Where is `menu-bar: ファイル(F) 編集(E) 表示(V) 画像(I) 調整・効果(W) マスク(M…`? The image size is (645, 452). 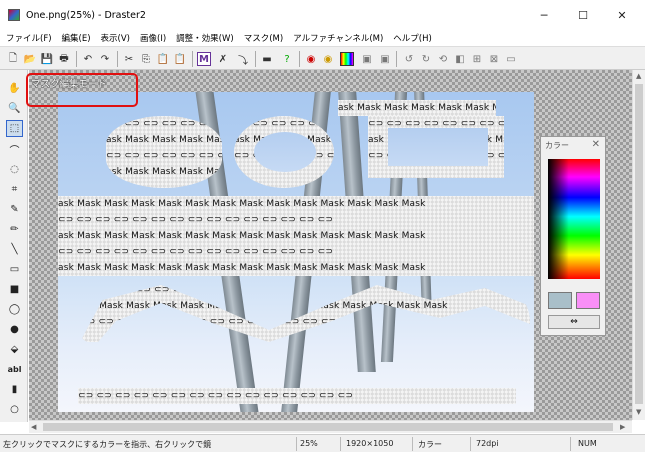
menu-bar: ファイル(F) 編集(E) 表示(V) 画像(I) 調整・効果(W) マスク(M… is located at coordinates (322, 37).